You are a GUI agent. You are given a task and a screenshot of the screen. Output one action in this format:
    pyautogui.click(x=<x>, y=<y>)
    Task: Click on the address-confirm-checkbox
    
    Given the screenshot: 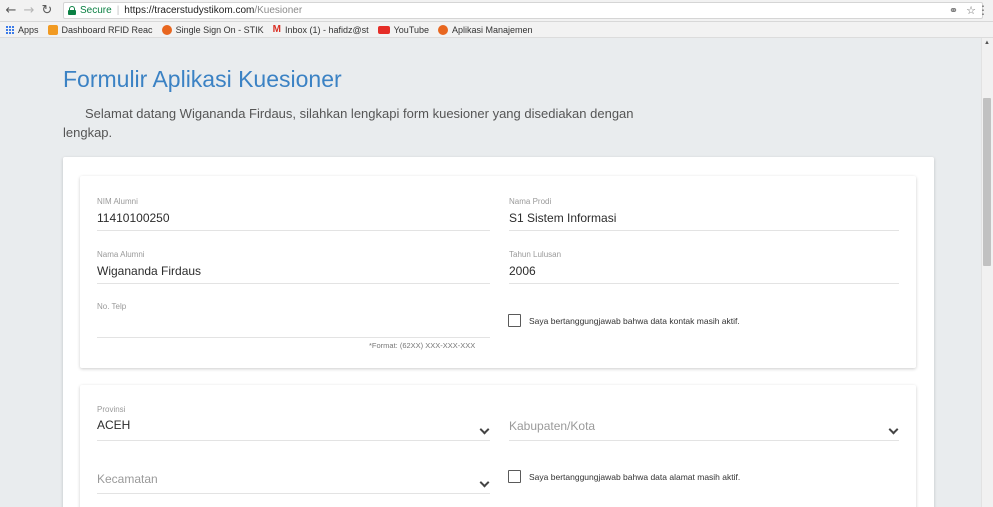 What is the action you would take?
    pyautogui.click(x=514, y=476)
    